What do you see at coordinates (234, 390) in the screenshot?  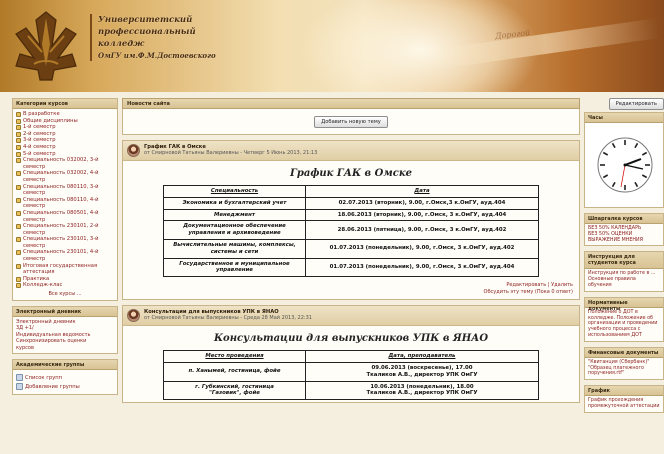 I see `row-label-cell: г. Губкинский, гостиница "Газовик", фойе` at bounding box center [234, 390].